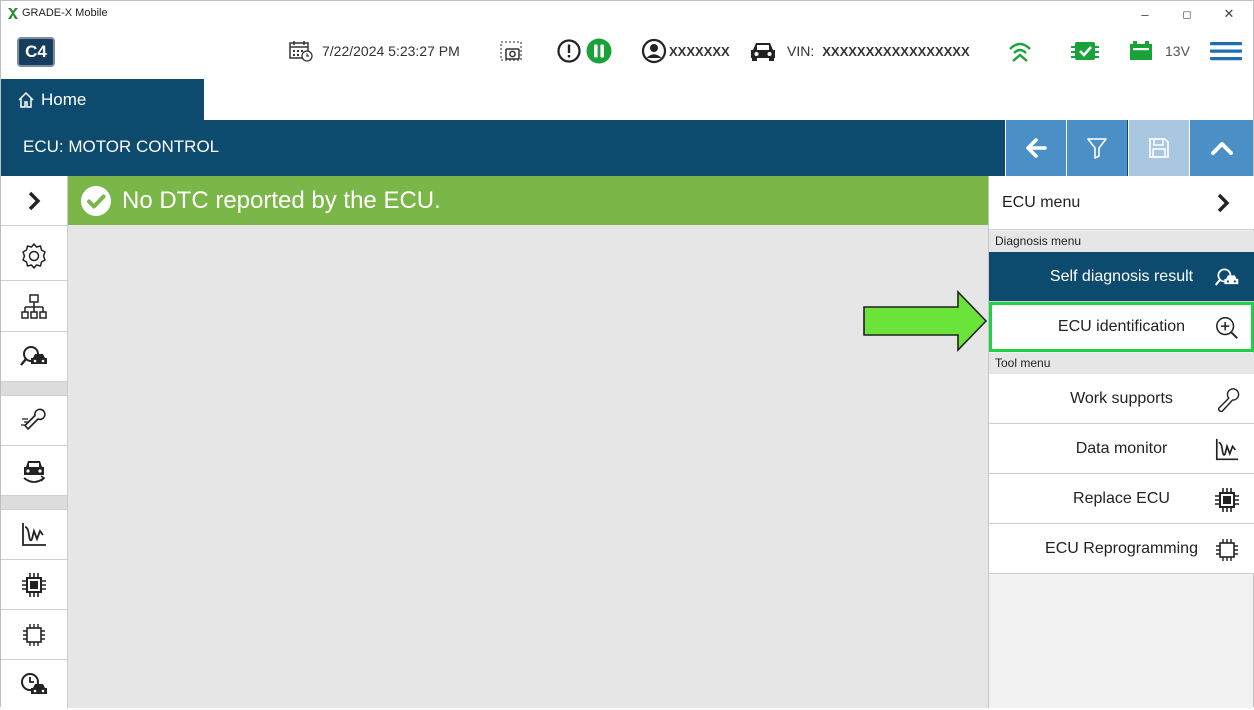  What do you see at coordinates (13, 13) in the screenshot?
I see `app-logo-icon` at bounding box center [13, 13].